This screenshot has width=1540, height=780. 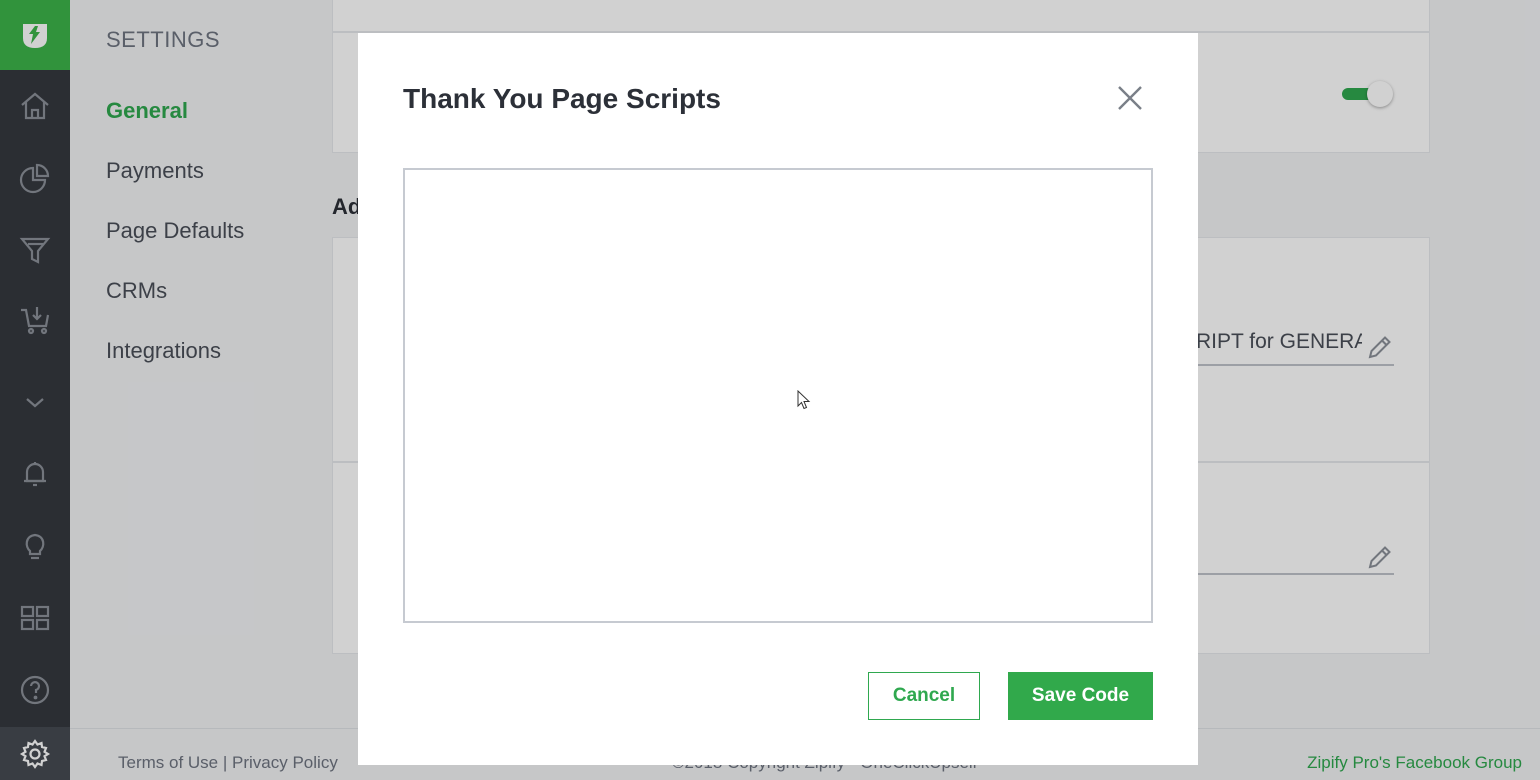 What do you see at coordinates (804, 399) in the screenshot?
I see `mouse-cursor-icon` at bounding box center [804, 399].